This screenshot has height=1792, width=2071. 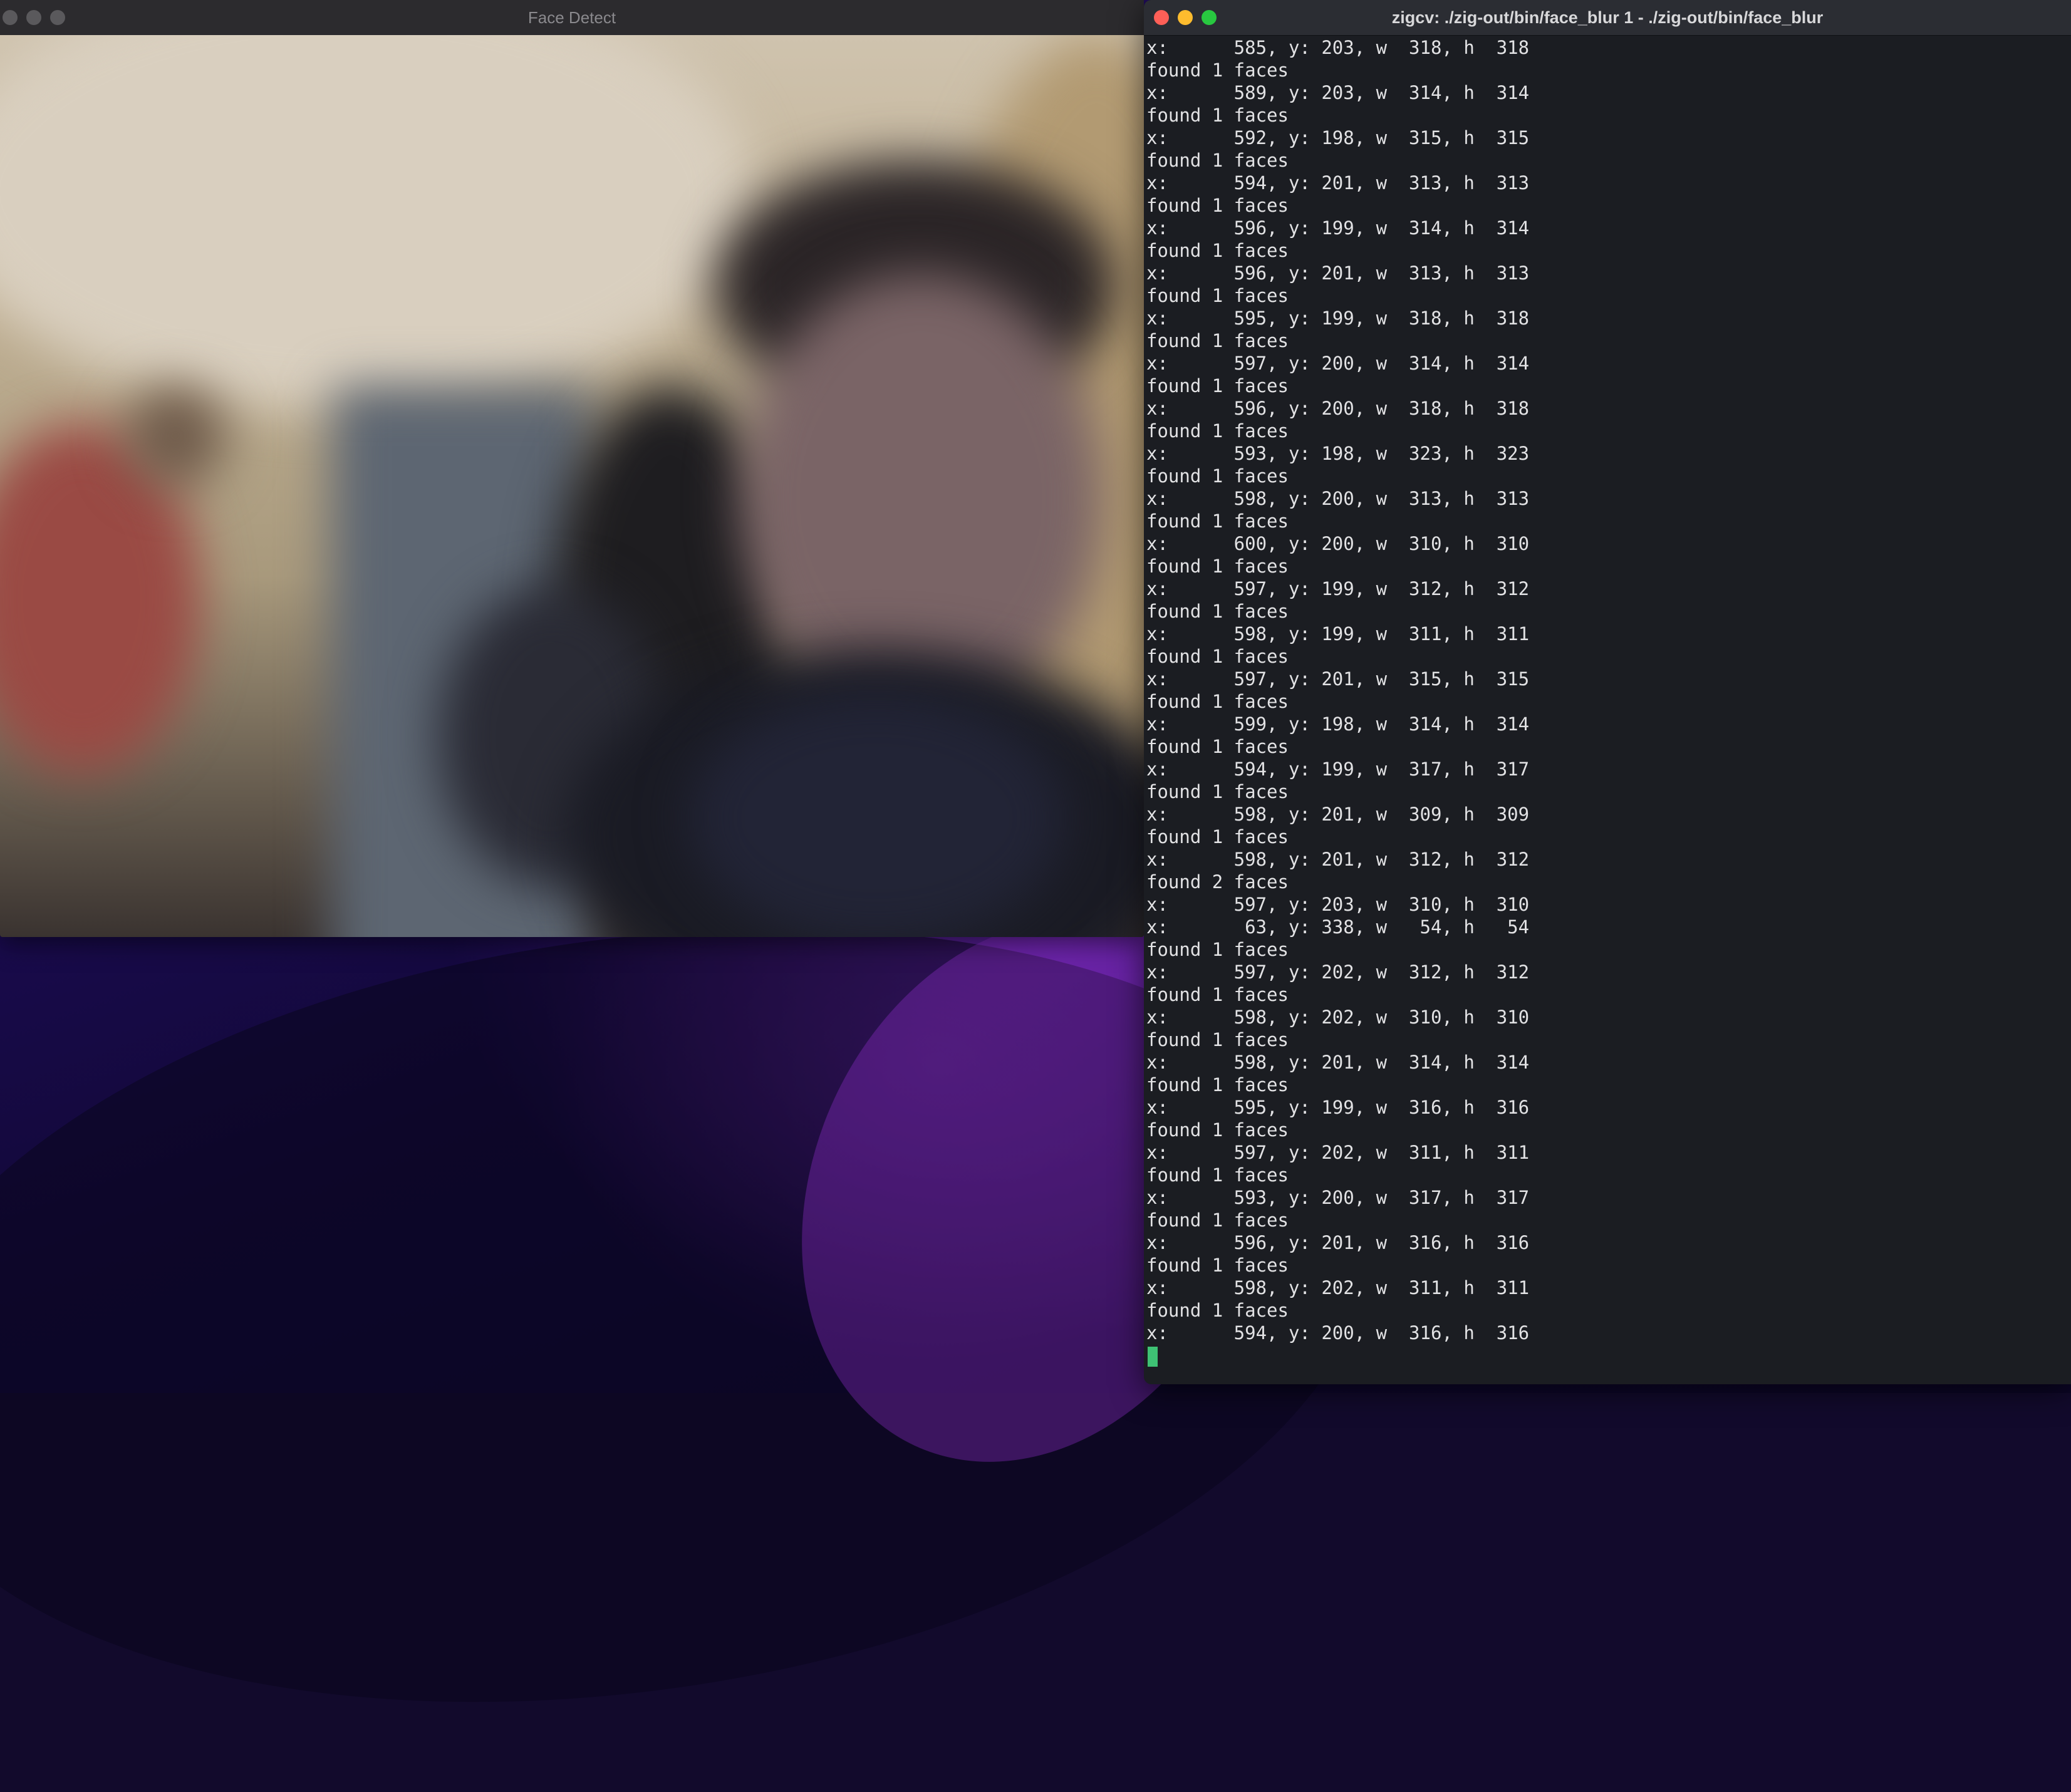 I want to click on terminal-line: x: 598, y: 201, w 314, h 314, so click(x=1338, y=1062).